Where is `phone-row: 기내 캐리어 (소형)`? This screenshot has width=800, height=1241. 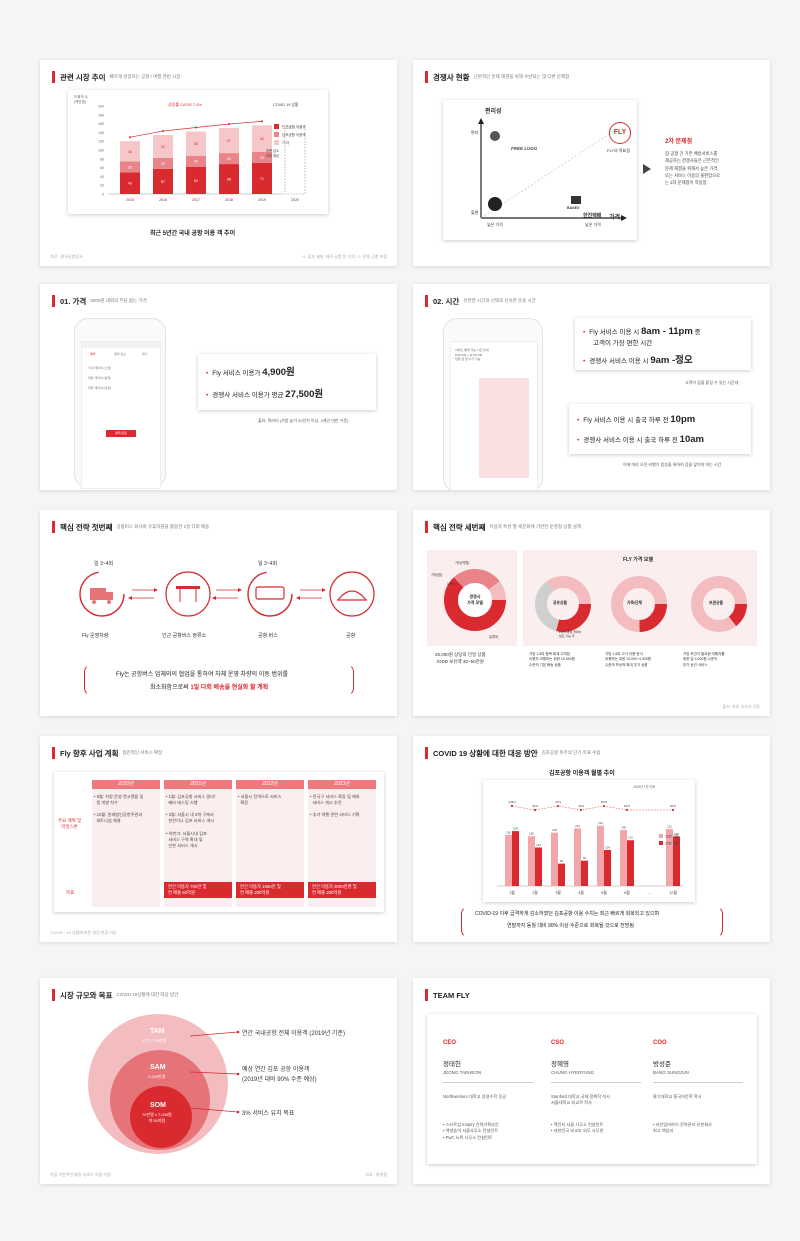 phone-row: 기내 캐리어 (소형) is located at coordinates (99, 368).